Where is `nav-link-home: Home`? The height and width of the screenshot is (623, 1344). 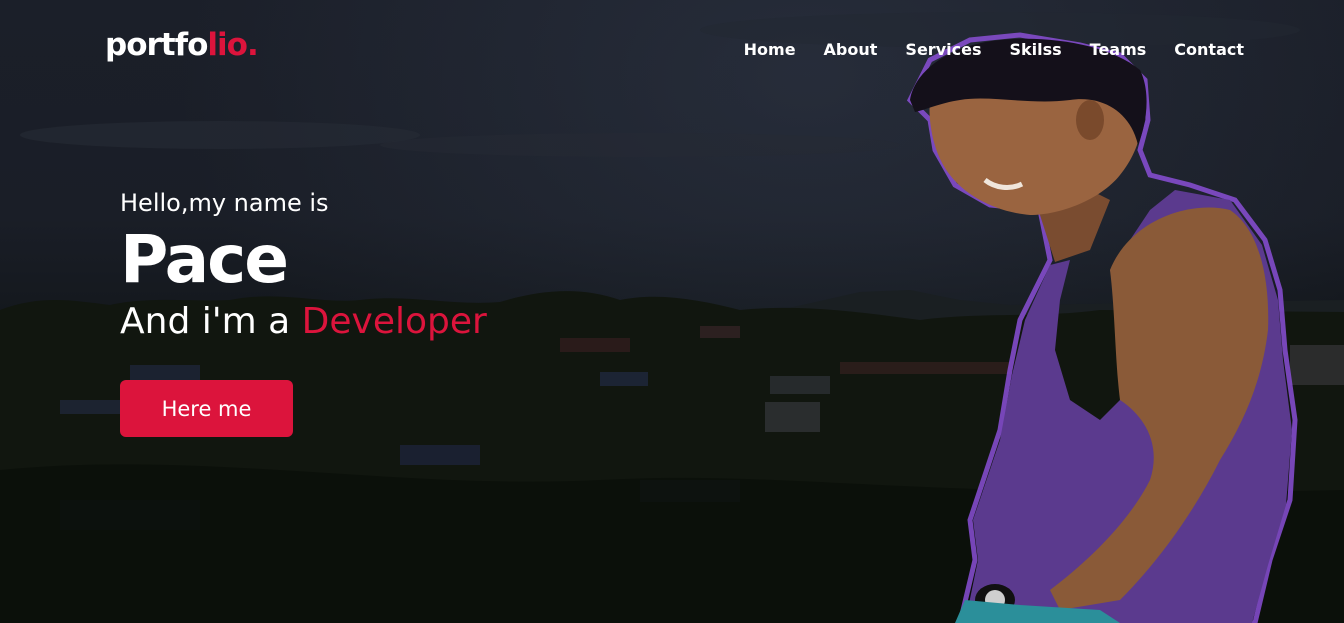 nav-link-home: Home is located at coordinates (770, 49).